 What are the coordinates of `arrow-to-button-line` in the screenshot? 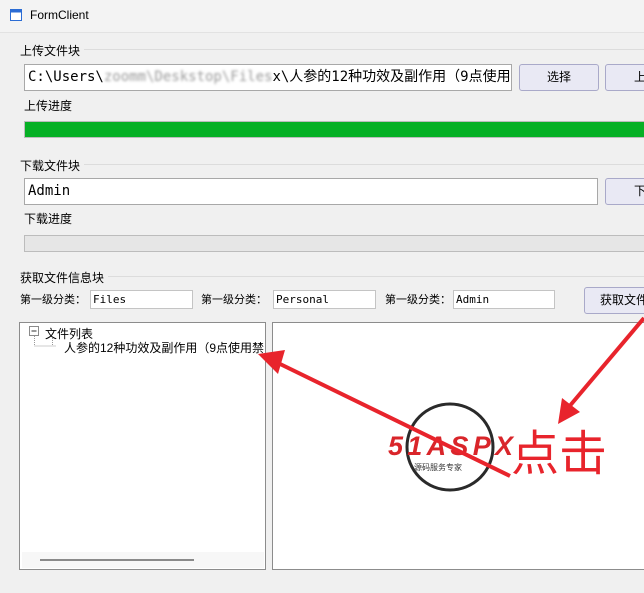 It's located at (605, 363).